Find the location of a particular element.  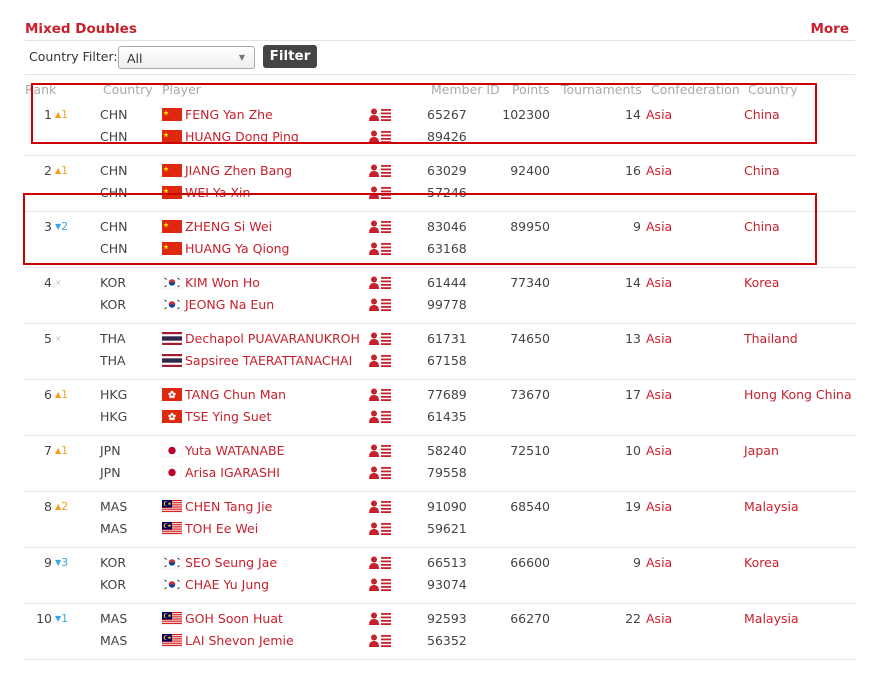

triangle-down-icon: ▼ is located at coordinates (58, 618).